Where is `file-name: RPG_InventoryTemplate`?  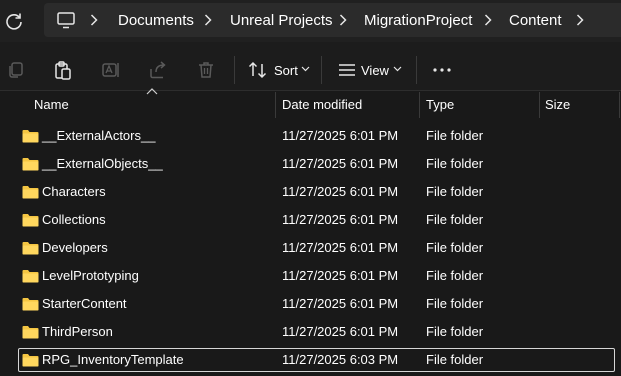 file-name: RPG_InventoryTemplate is located at coordinates (113, 359).